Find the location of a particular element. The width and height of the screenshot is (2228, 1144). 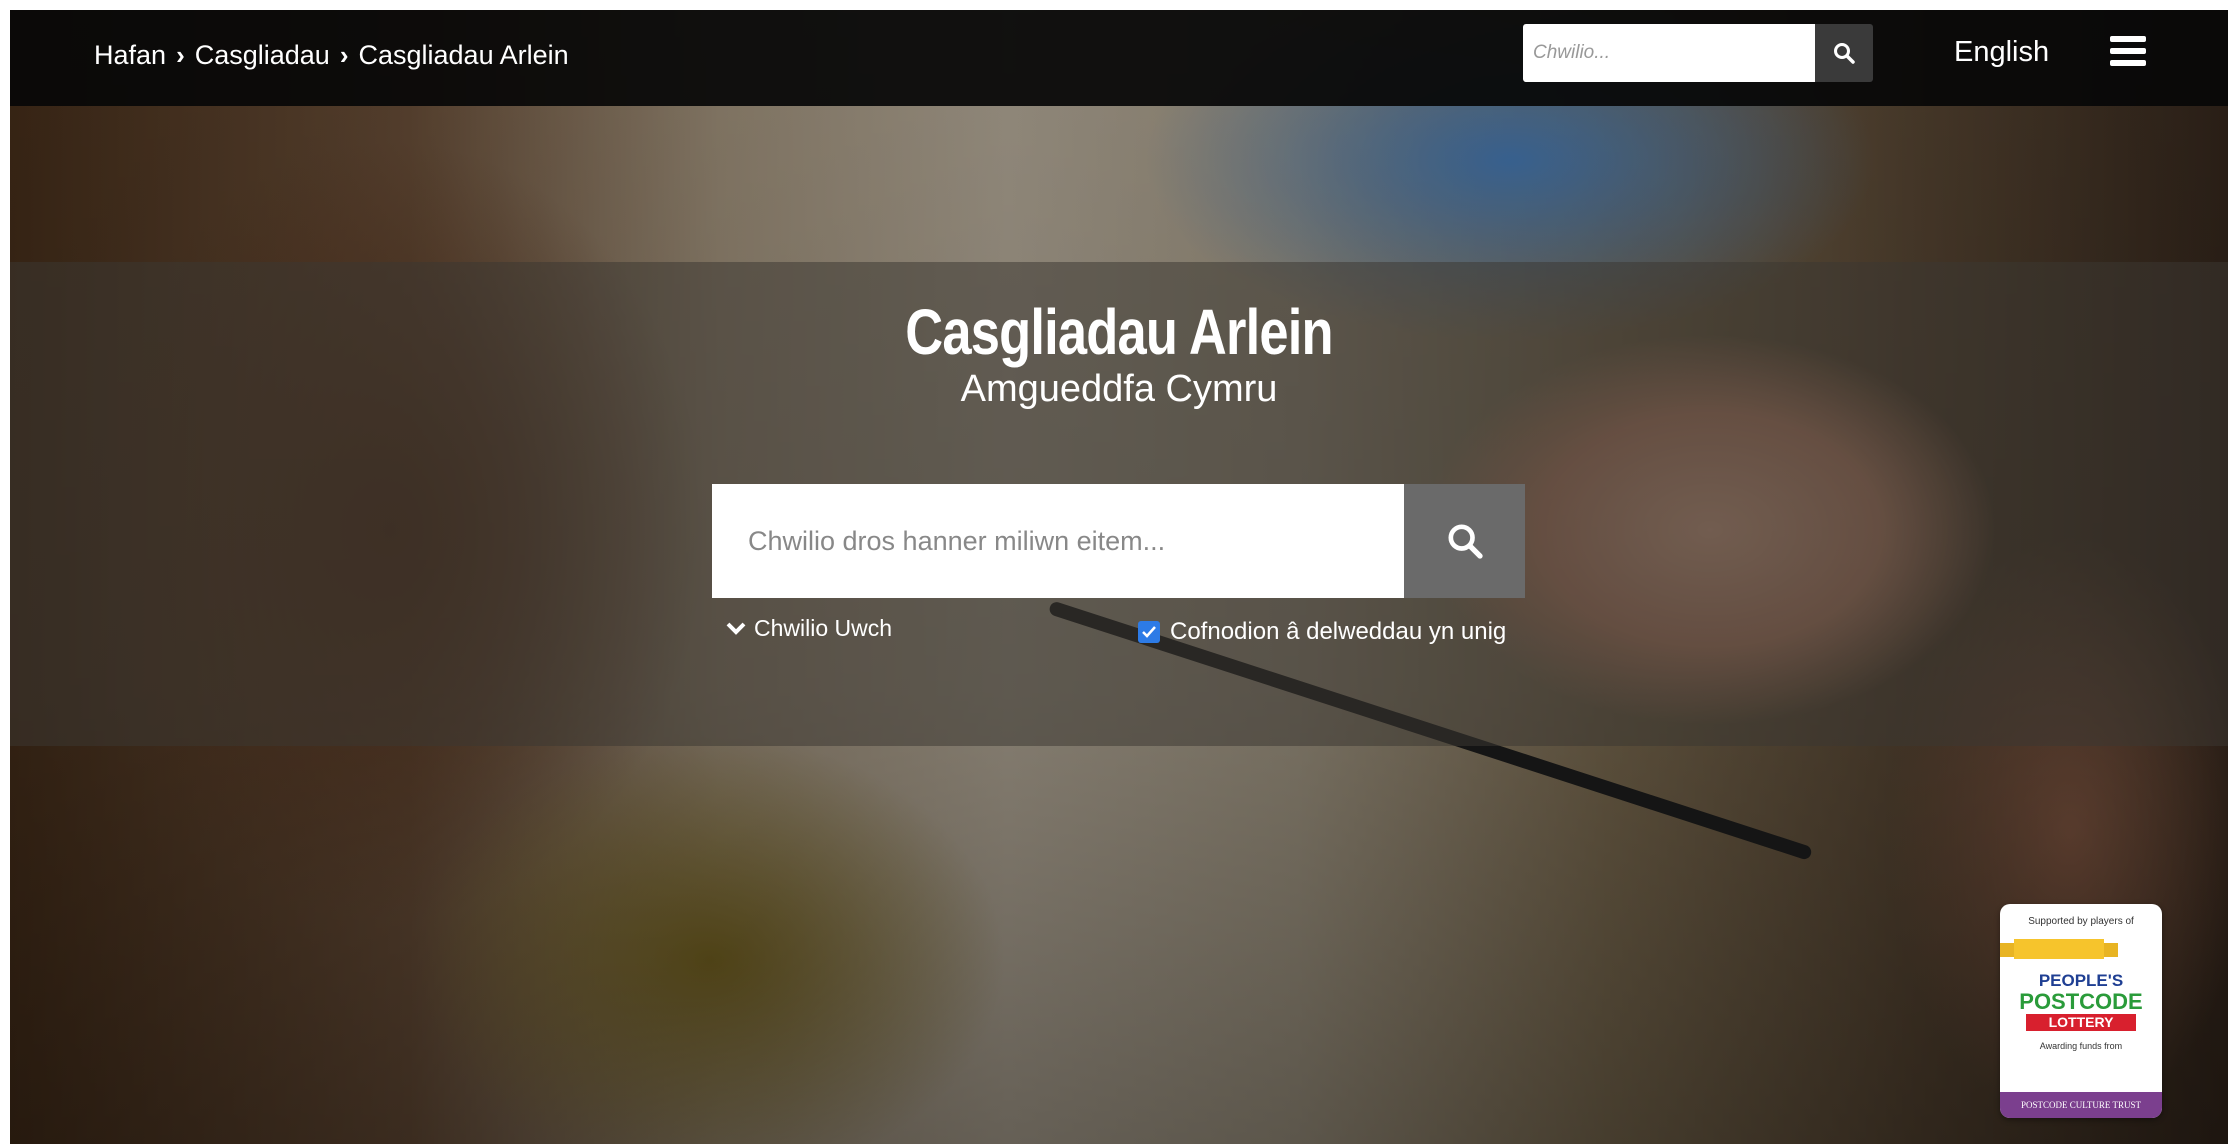

images-only-checkbox is located at coordinates (1149, 632).